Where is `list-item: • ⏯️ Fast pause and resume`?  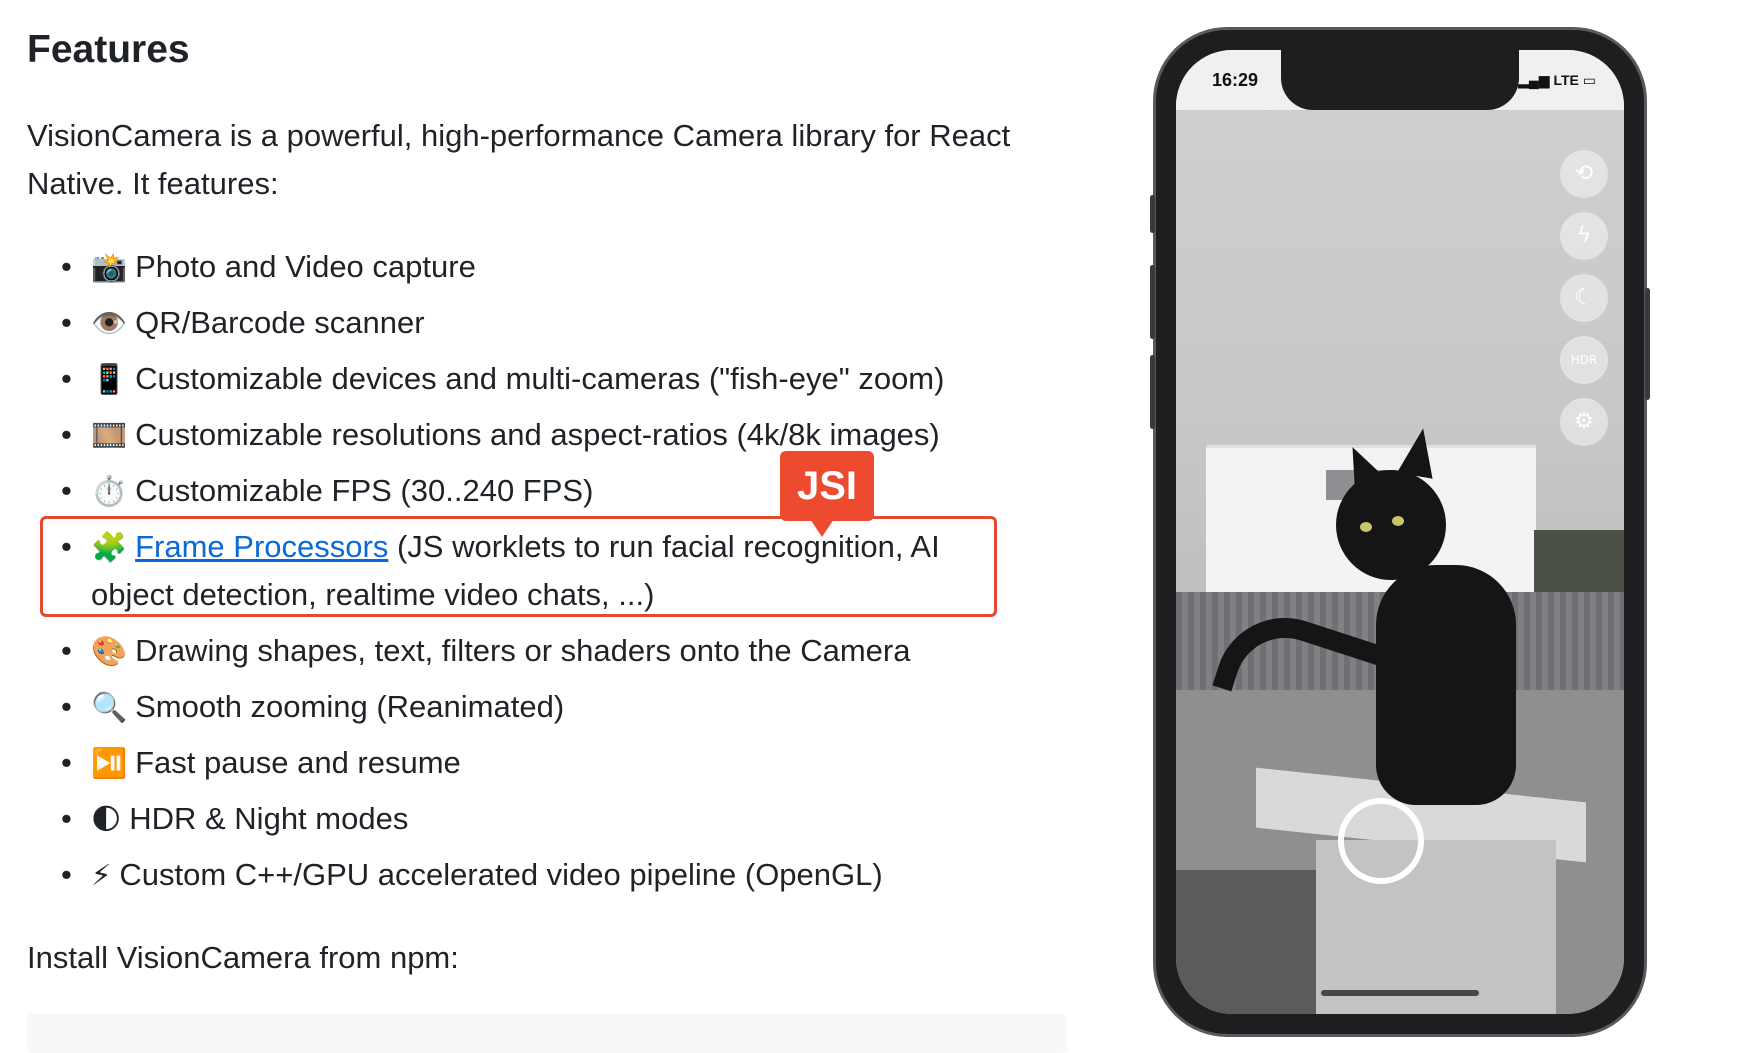
list-item: • ⏯️ Fast pause and resume is located at coordinates (261, 762).